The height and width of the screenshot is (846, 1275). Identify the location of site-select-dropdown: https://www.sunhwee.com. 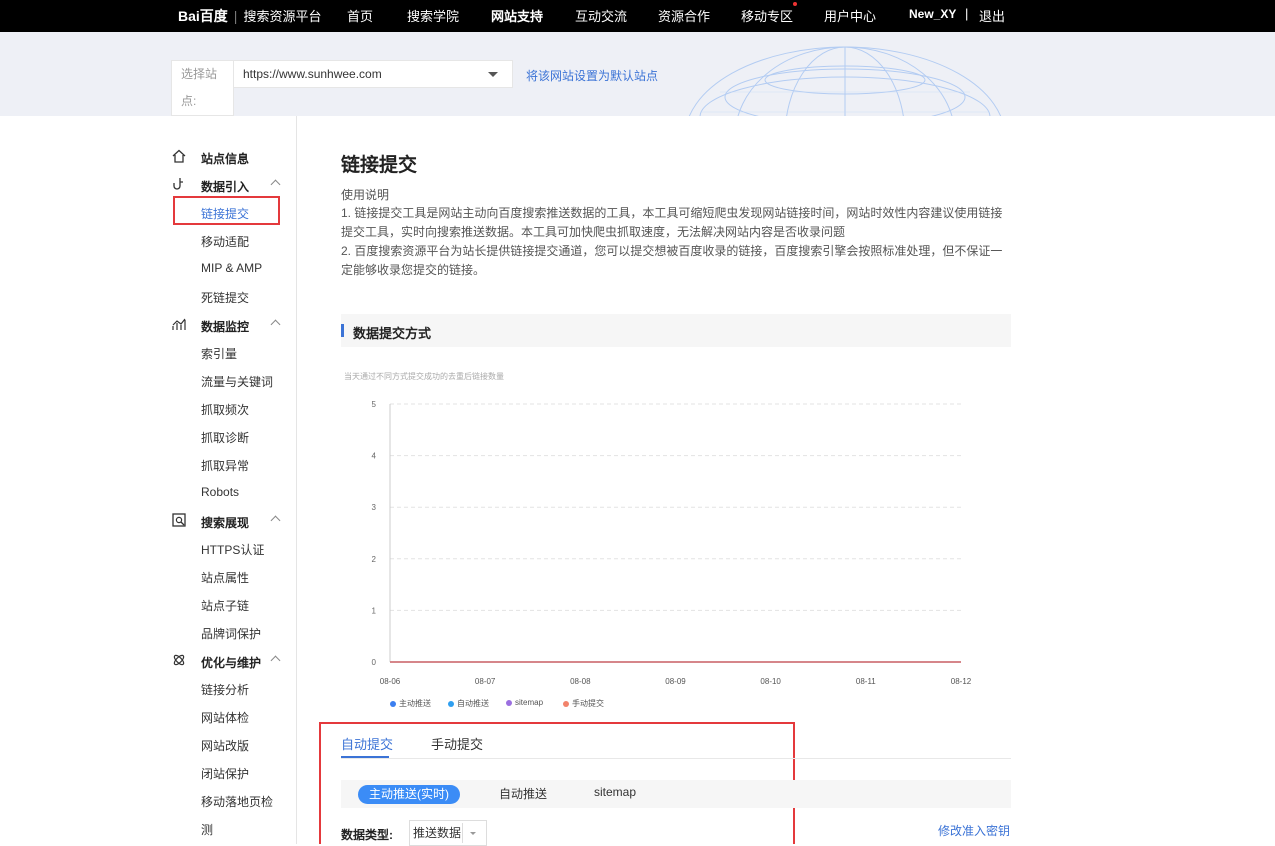
(373, 74).